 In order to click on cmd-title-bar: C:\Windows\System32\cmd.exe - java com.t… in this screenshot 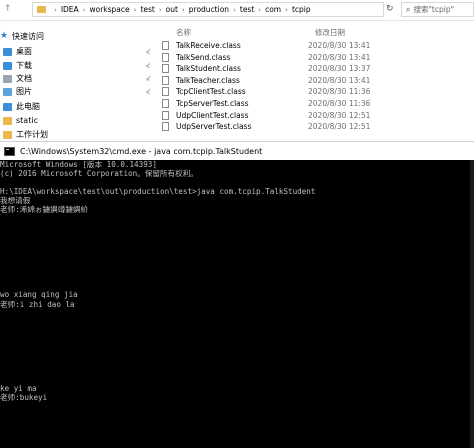, I will do `click(237, 150)`.